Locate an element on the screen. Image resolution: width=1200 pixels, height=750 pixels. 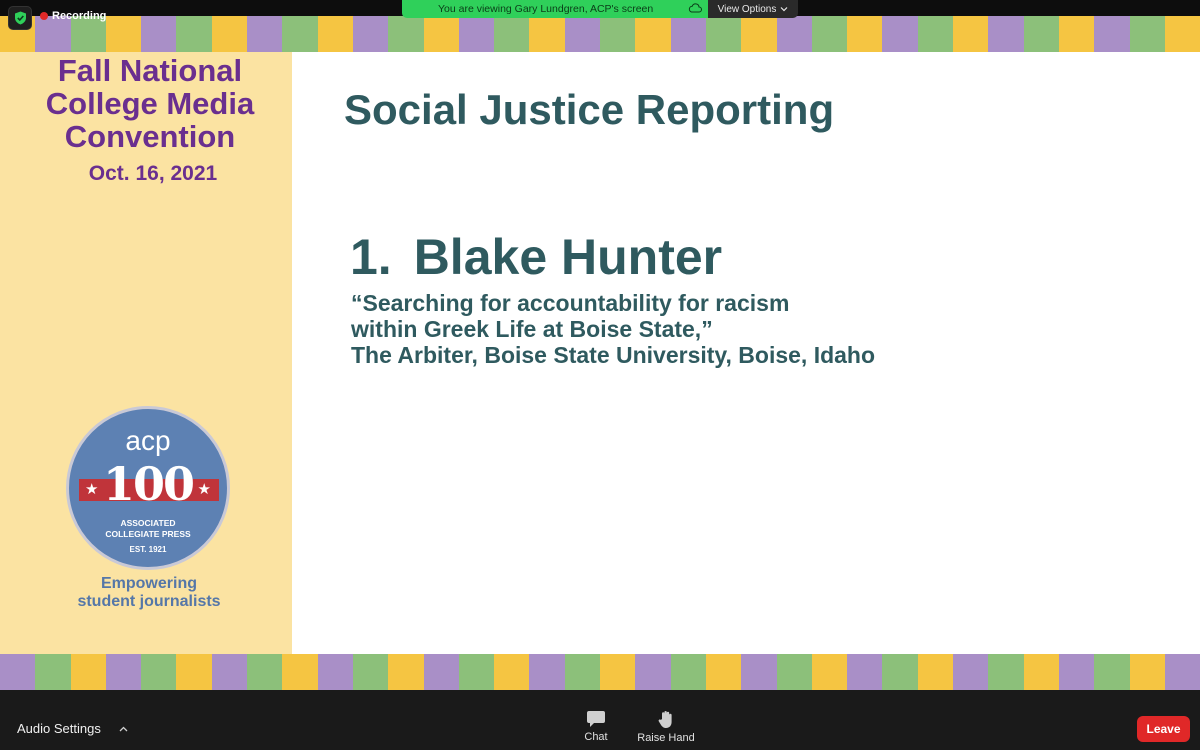
description-line: within Greek Life at Boise State,” is located at coordinates (532, 329).